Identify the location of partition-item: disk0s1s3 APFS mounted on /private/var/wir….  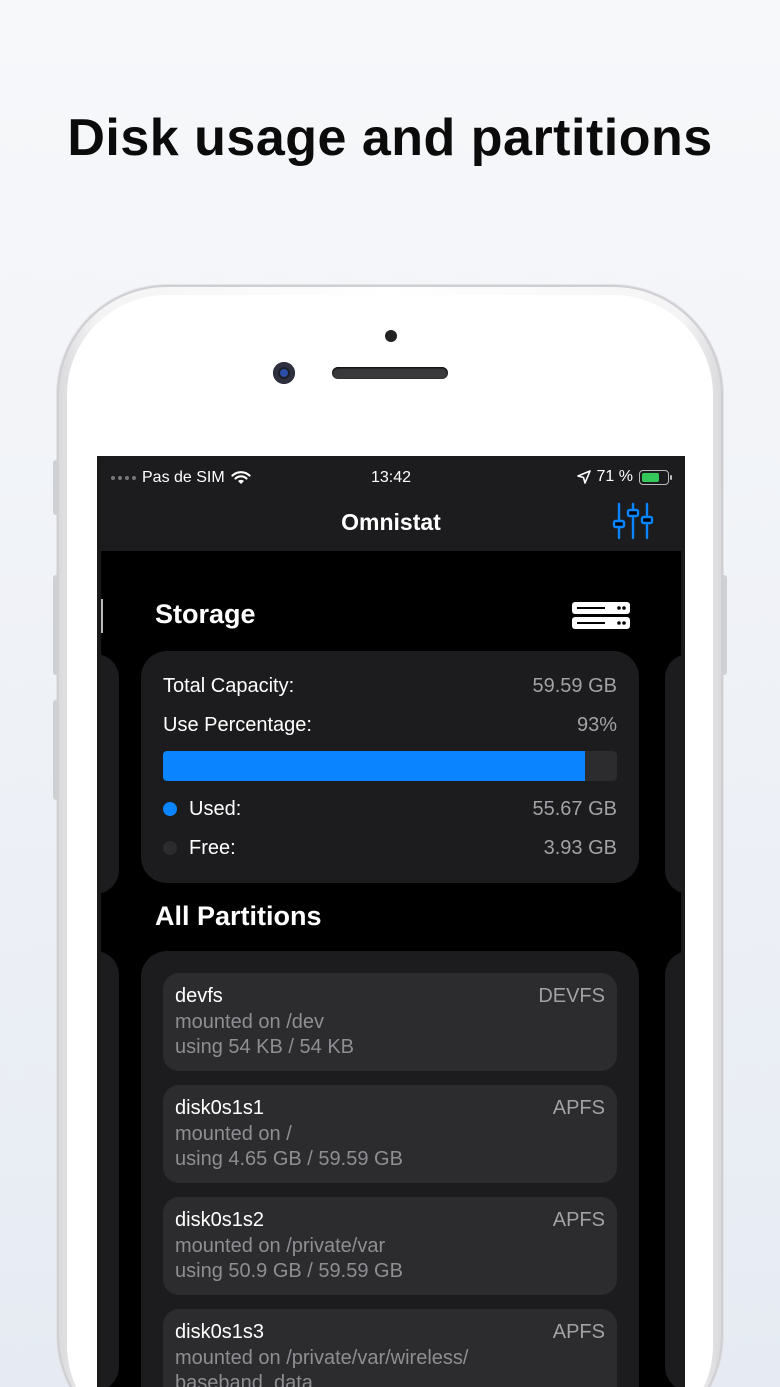
(390, 1348).